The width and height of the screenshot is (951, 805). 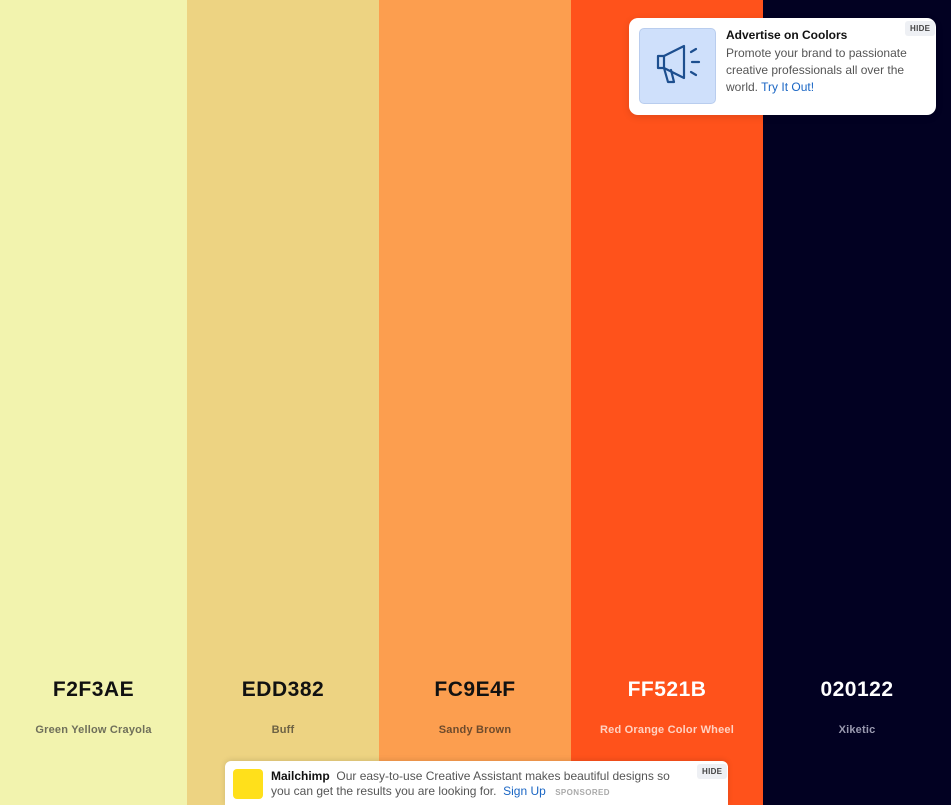 What do you see at coordinates (475, 730) in the screenshot?
I see `swatch-color-name: Sandy Brown` at bounding box center [475, 730].